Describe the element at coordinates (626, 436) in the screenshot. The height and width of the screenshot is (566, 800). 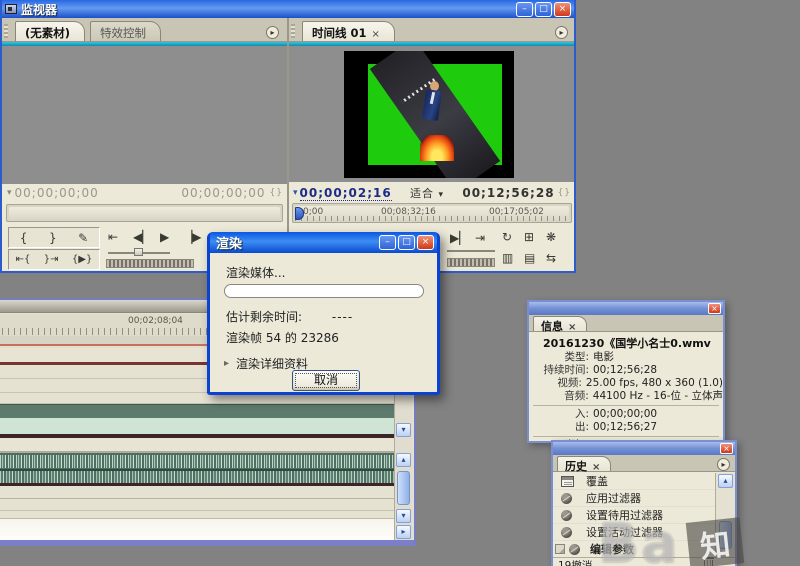
I see `info-separator` at that location.